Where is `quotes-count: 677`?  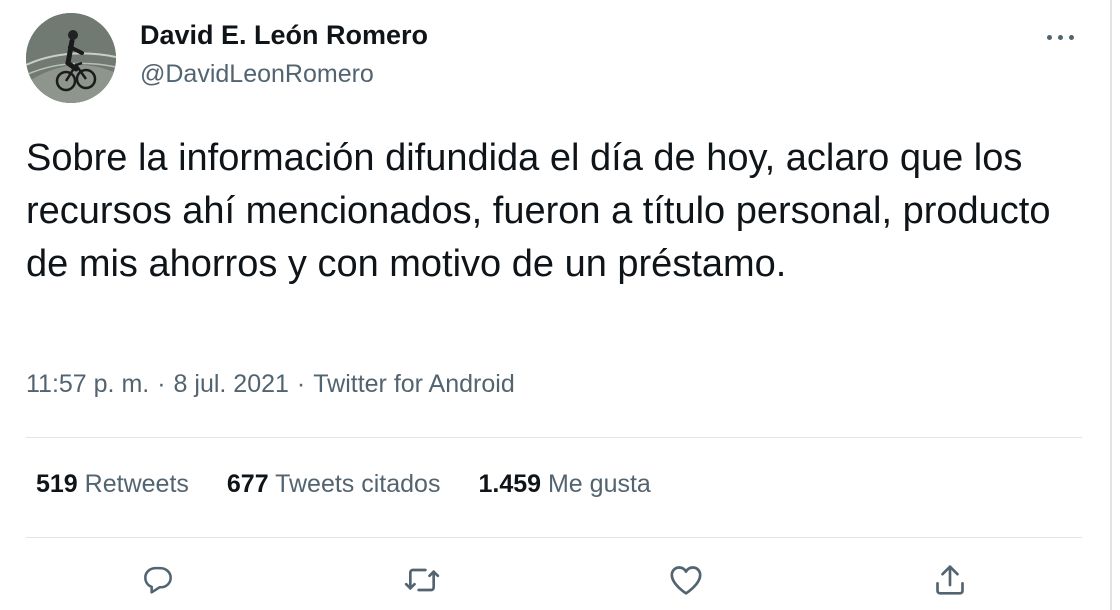 quotes-count: 677 is located at coordinates (247, 484).